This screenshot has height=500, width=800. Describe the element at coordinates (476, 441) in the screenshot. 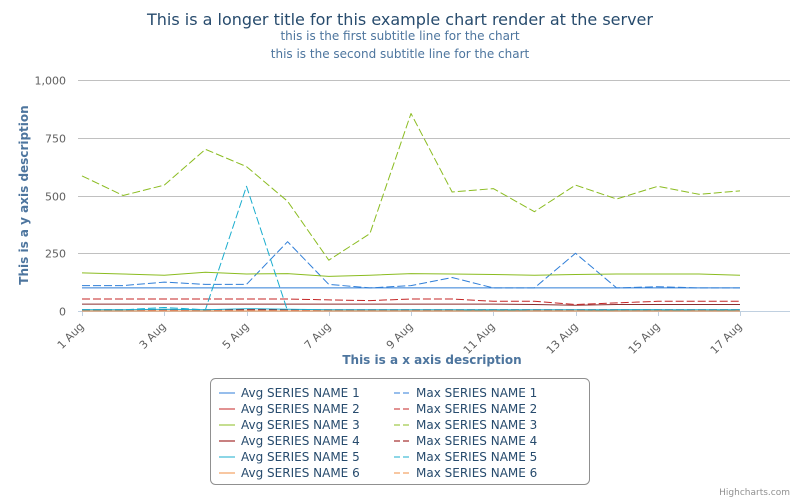

I see `legend-label: Max SERIES NAME 4` at that location.